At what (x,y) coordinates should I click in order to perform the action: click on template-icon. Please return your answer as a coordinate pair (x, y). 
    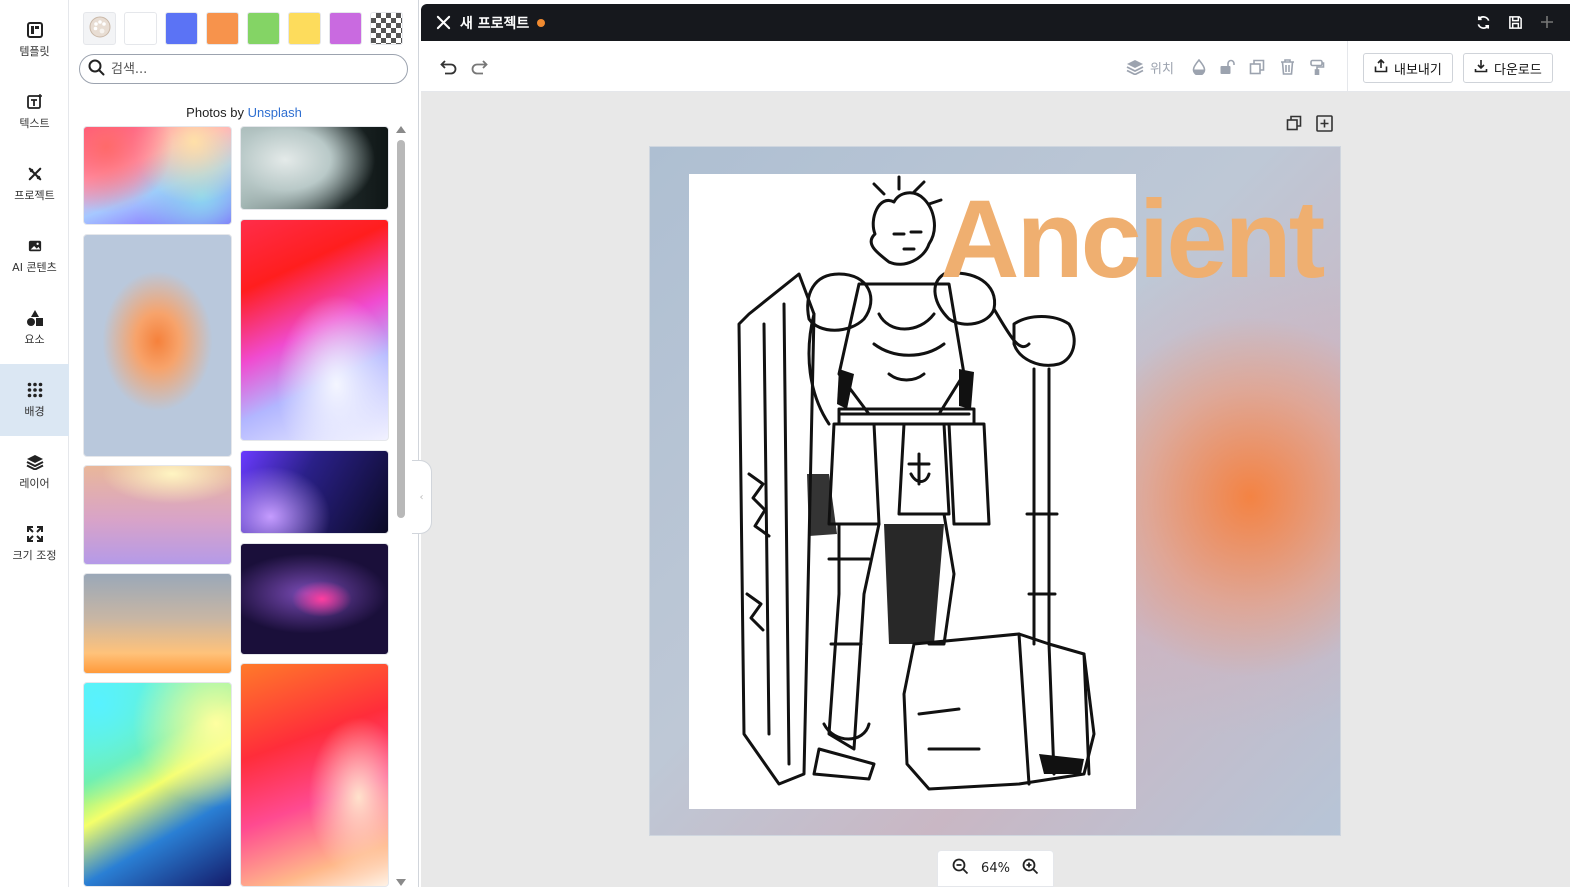
    Looking at the image, I should click on (35, 30).